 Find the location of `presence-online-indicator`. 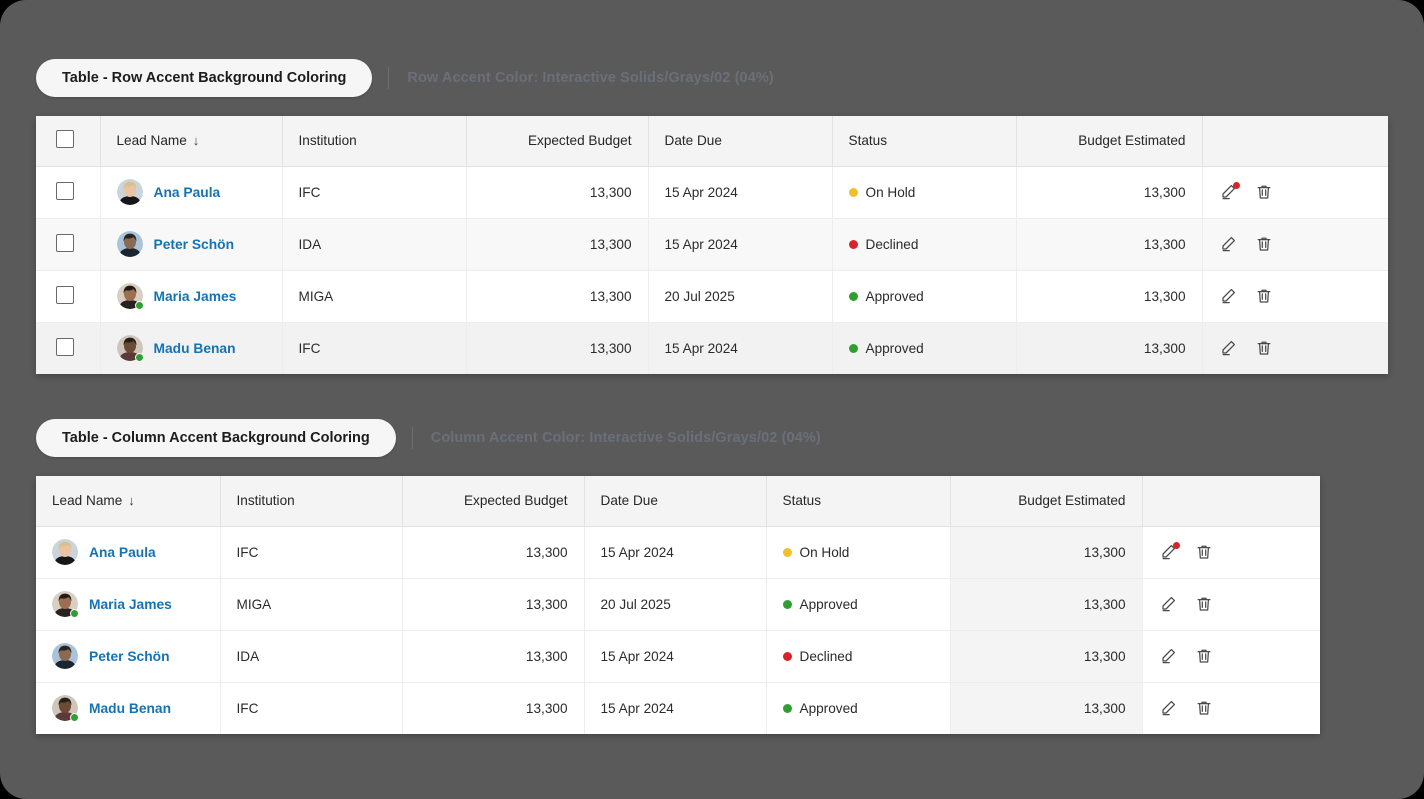

presence-online-indicator is located at coordinates (139, 358).